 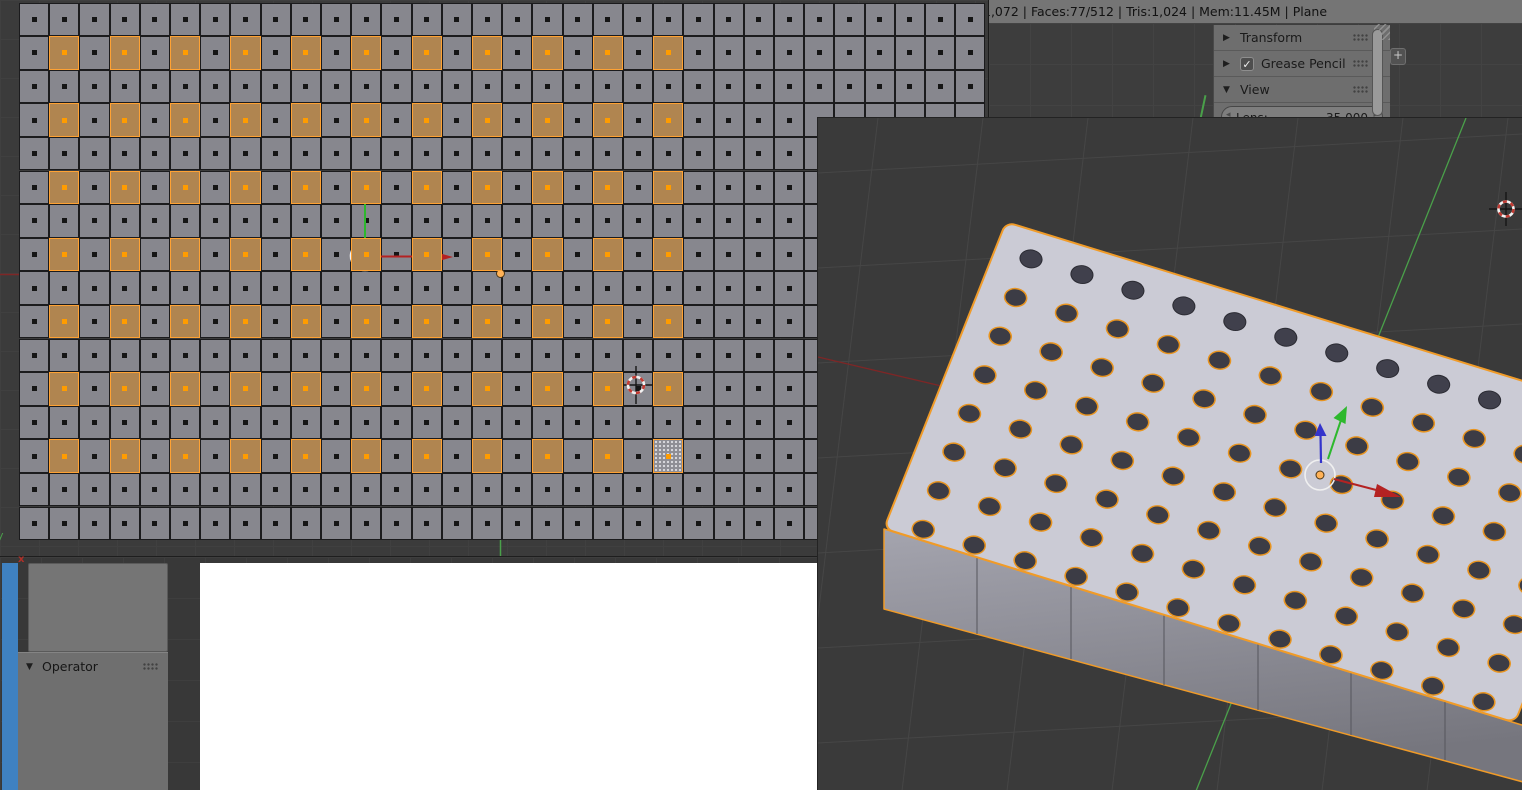 I want to click on lens-slider: ◂ Lens: 35.000 ▸, so click(x=1302, y=111).